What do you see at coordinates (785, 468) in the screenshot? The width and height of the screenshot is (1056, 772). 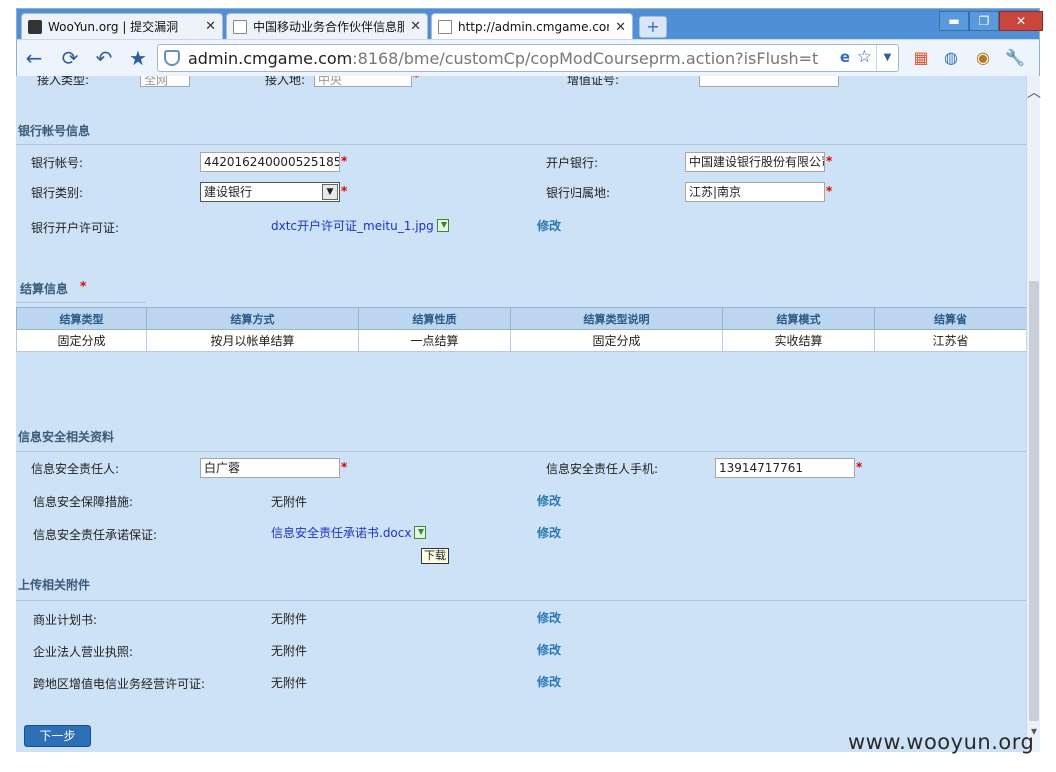 I see `security-phone-input: 13914717761` at bounding box center [785, 468].